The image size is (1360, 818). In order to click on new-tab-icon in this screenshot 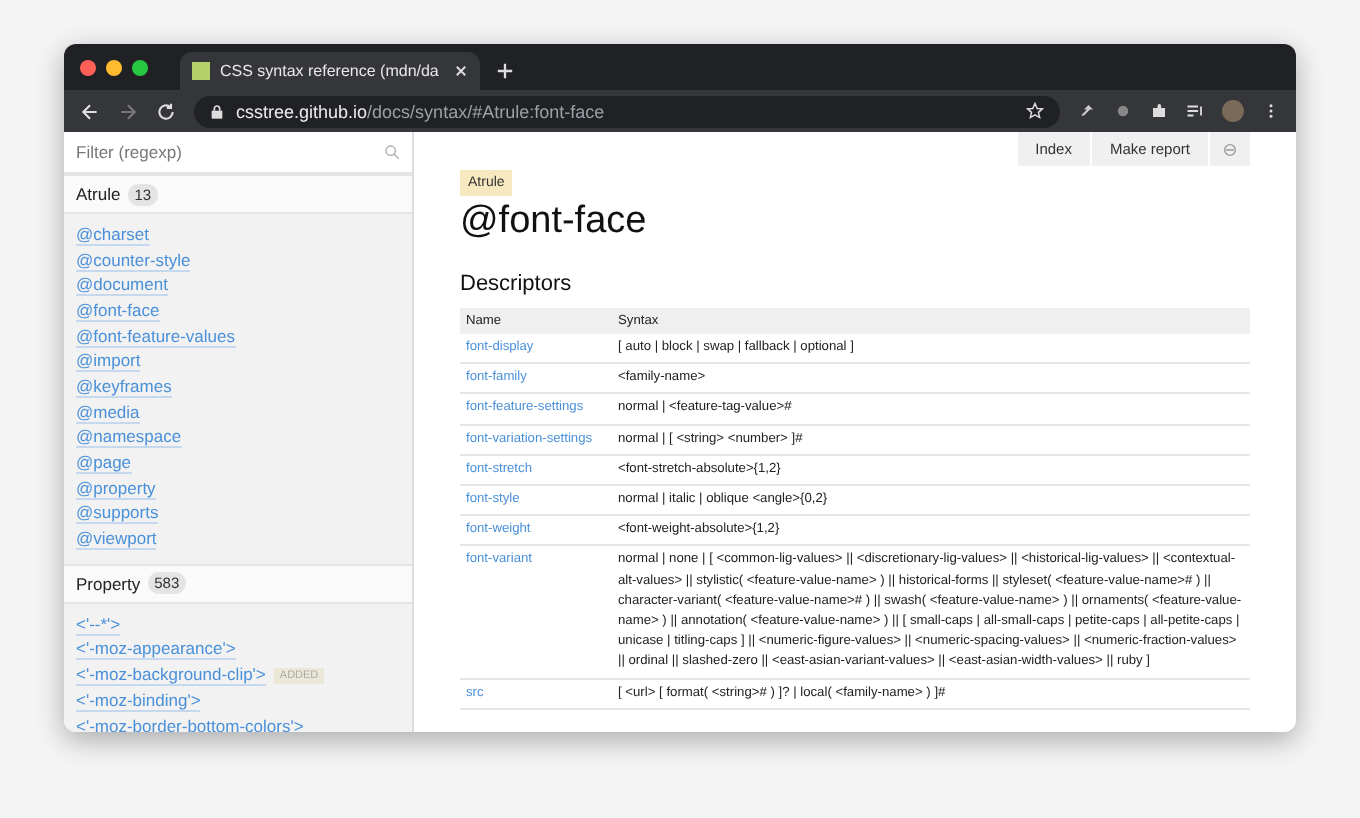, I will do `click(505, 71)`.